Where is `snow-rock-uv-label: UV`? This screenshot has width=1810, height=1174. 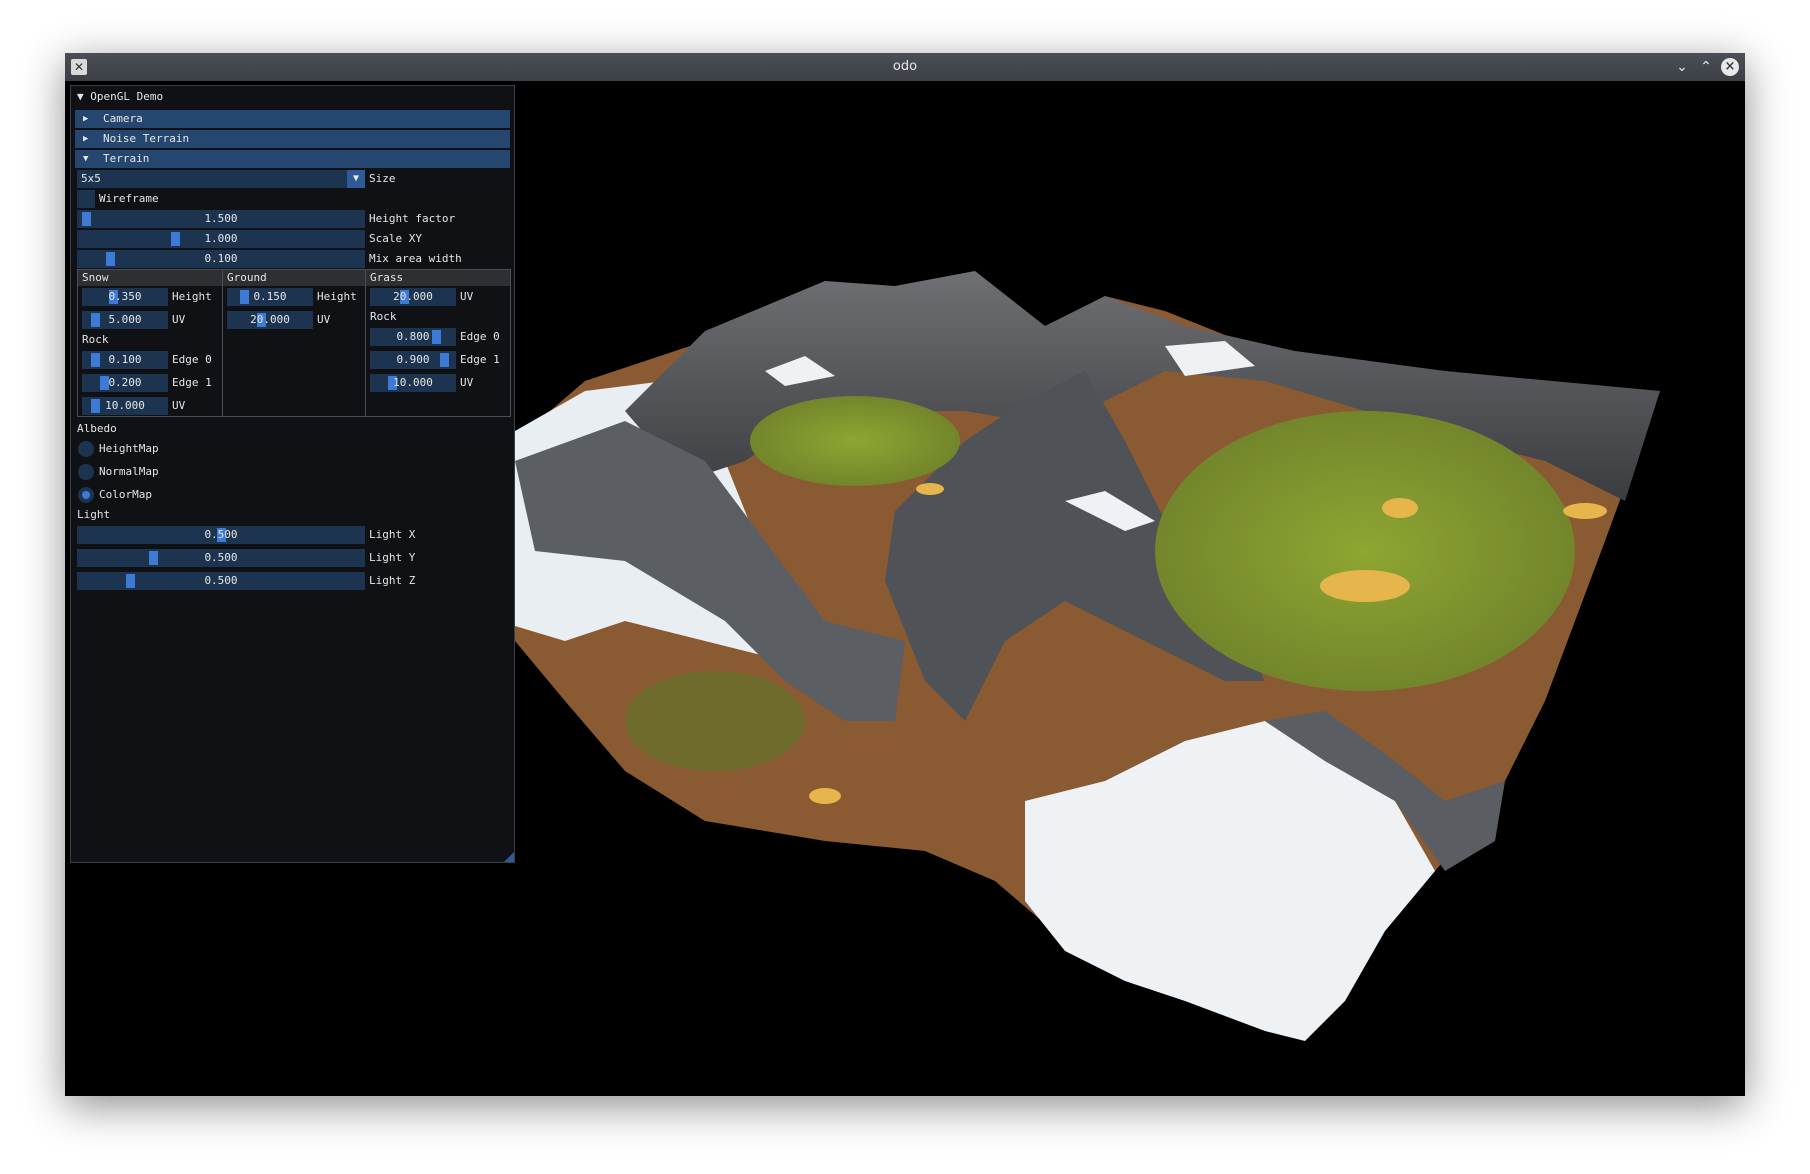
snow-rock-uv-label: UV is located at coordinates (179, 405).